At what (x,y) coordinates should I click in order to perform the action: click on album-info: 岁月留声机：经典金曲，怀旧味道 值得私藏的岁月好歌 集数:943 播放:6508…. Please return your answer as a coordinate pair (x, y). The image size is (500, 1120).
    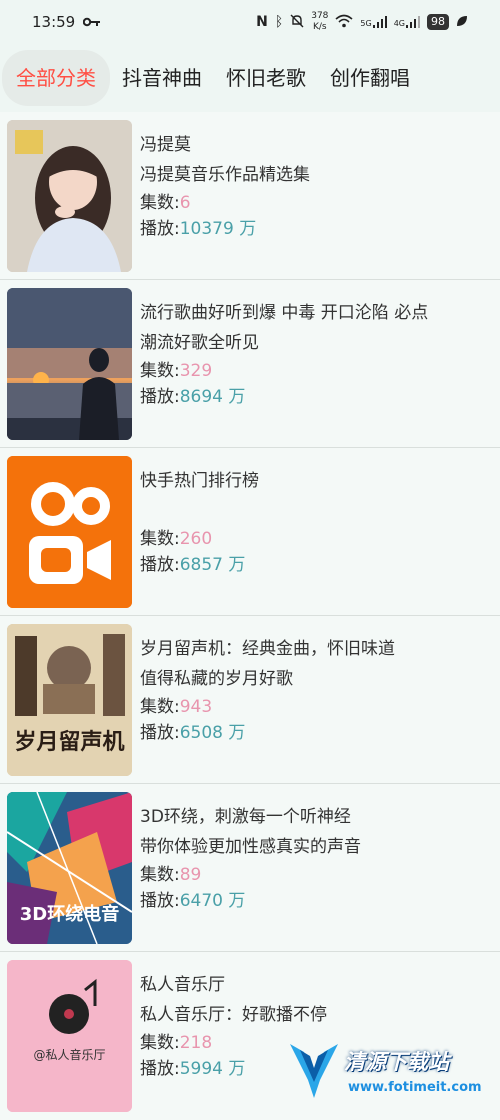
    Looking at the image, I should click on (315, 690).